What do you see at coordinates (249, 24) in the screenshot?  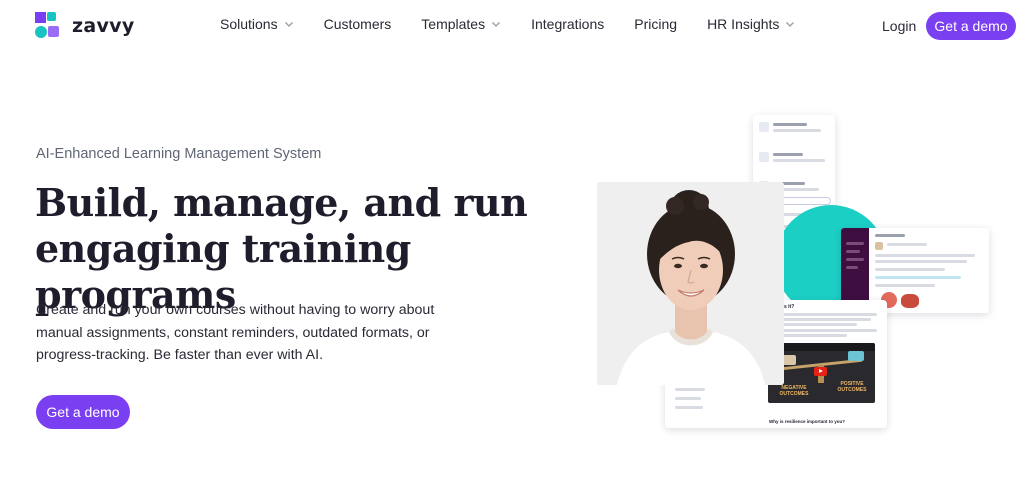 I see `nav-item-label: Solutions` at bounding box center [249, 24].